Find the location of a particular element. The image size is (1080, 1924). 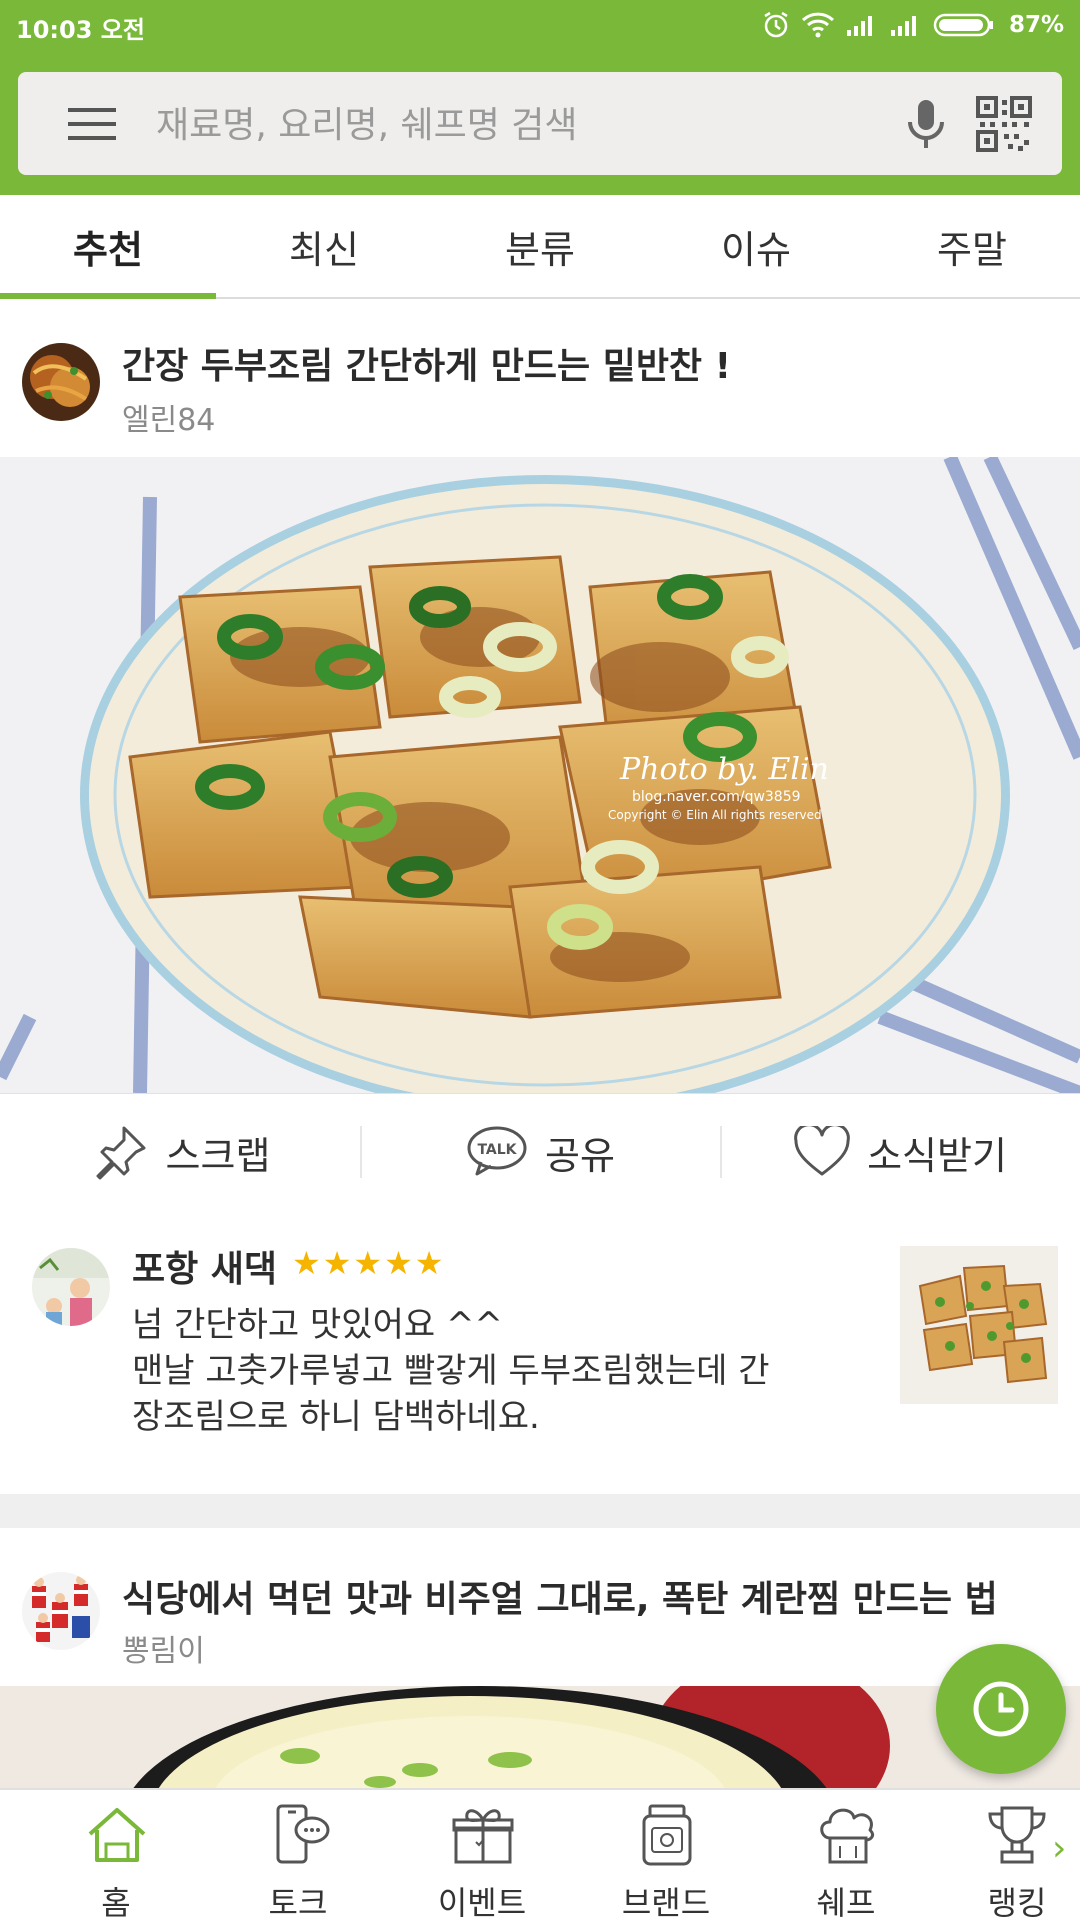

review-line: 맨날 고춧가루넣고 빨갛게 두부조림했는데 간 is located at coordinates (451, 1371).